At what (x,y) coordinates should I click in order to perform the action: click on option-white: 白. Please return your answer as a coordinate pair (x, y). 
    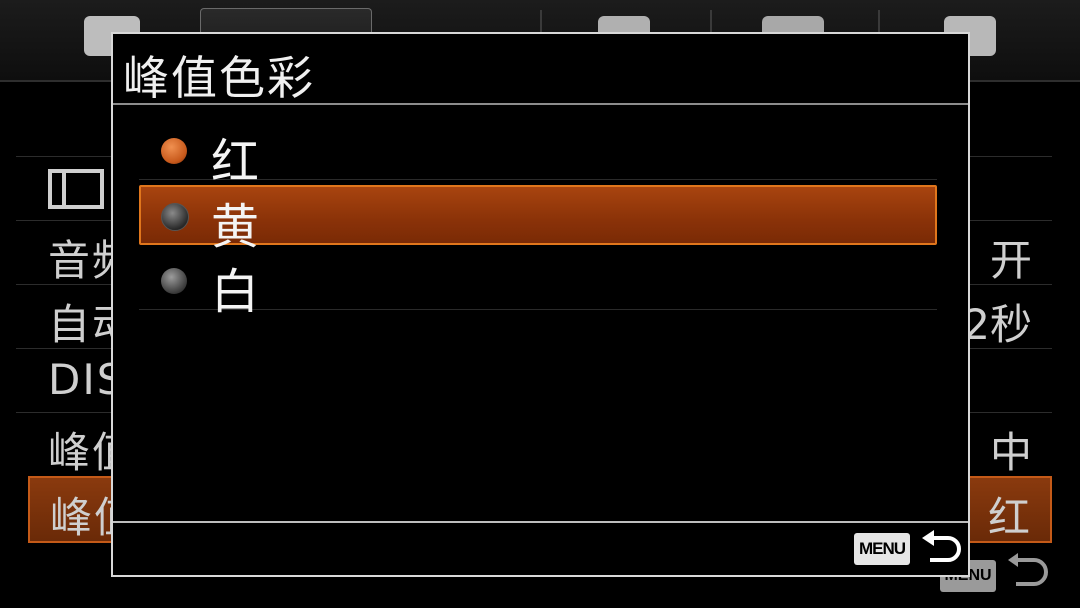
    Looking at the image, I should click on (538, 285).